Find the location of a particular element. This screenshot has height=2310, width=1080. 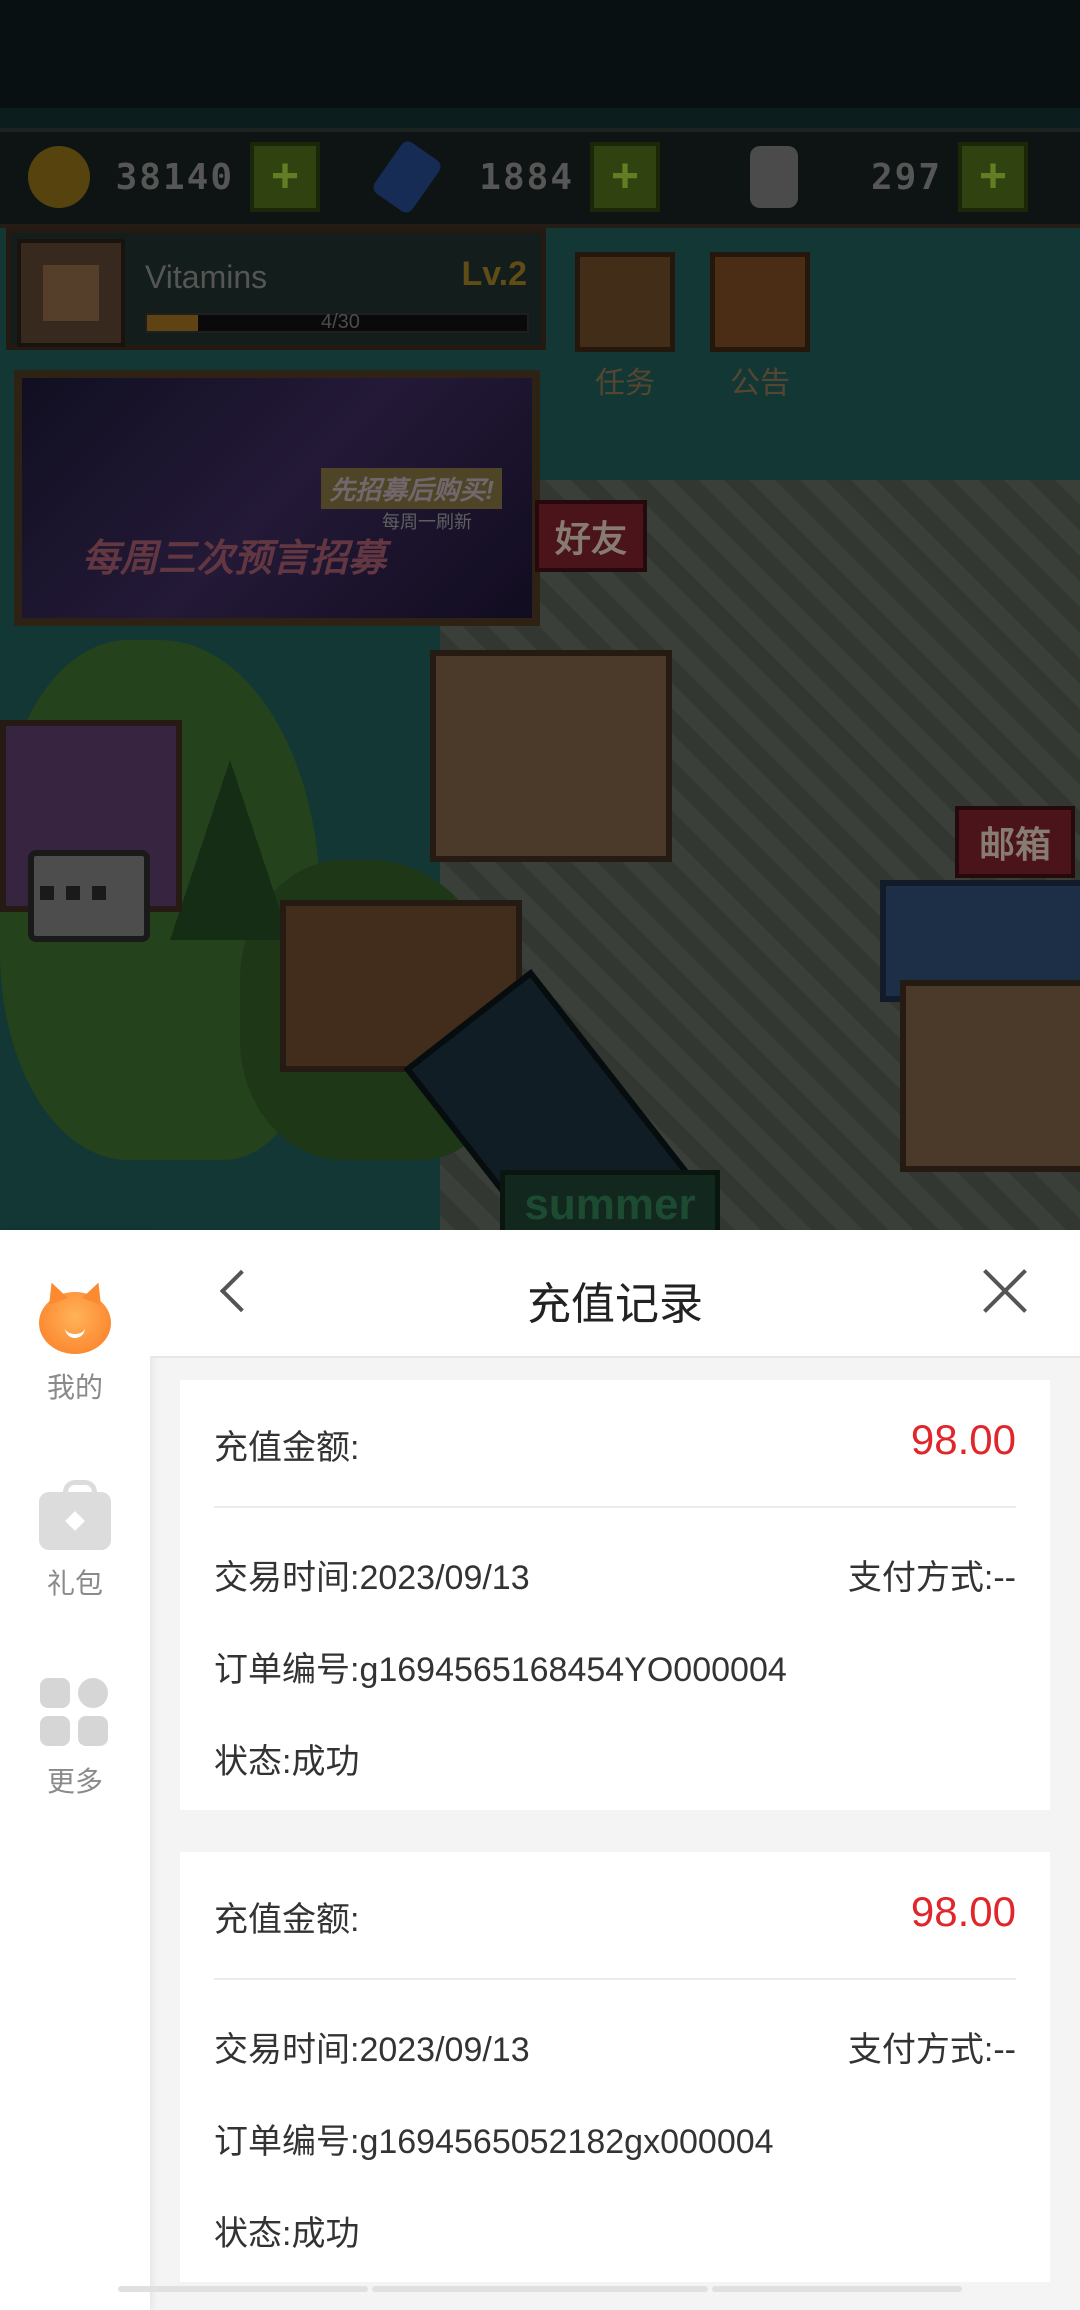

nav-item-more: 更多 is located at coordinates (75, 1739).